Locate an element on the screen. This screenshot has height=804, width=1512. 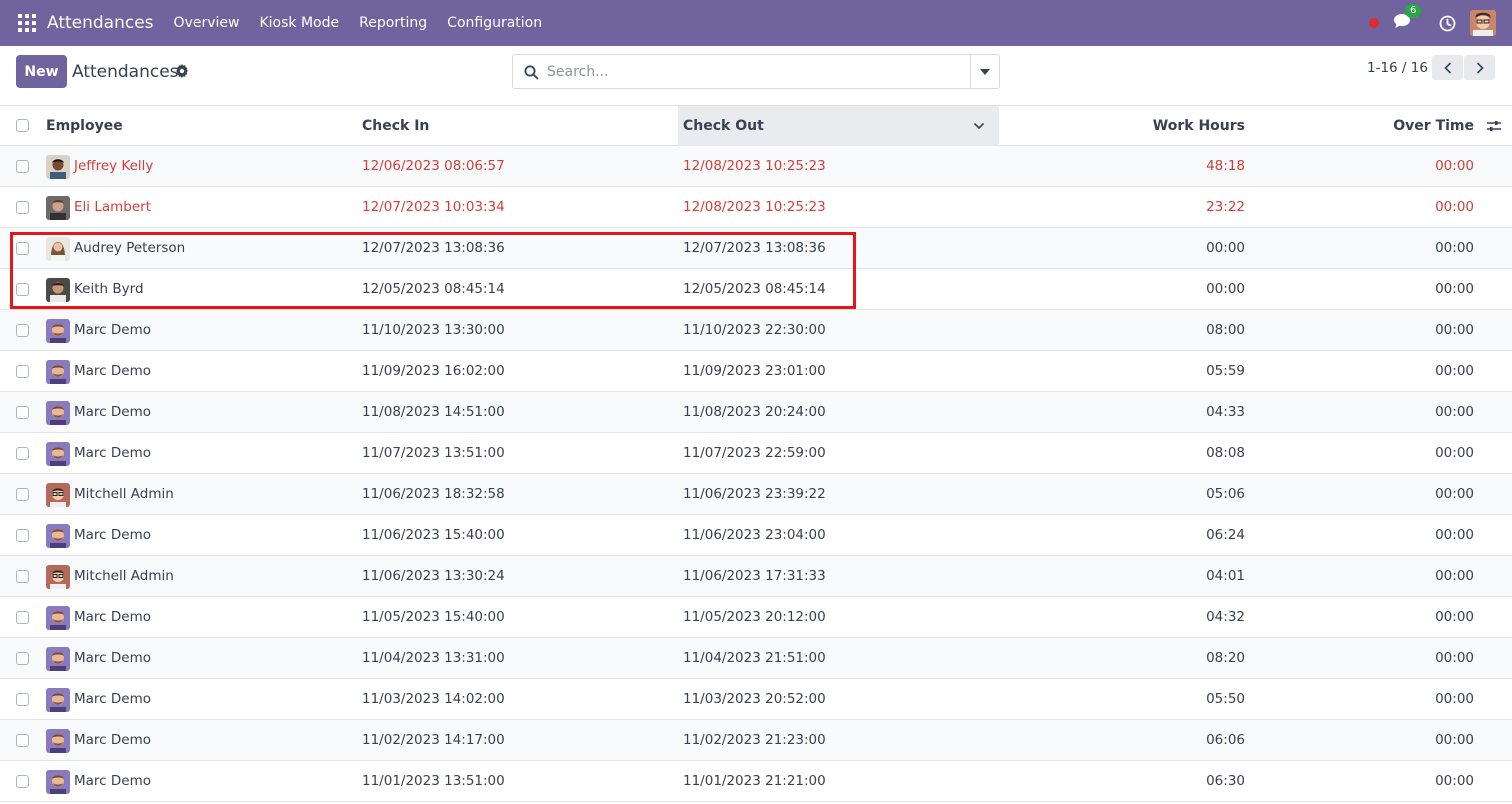
check-out-value: 12/08/2023 10:25:23 is located at coordinates (754, 207).